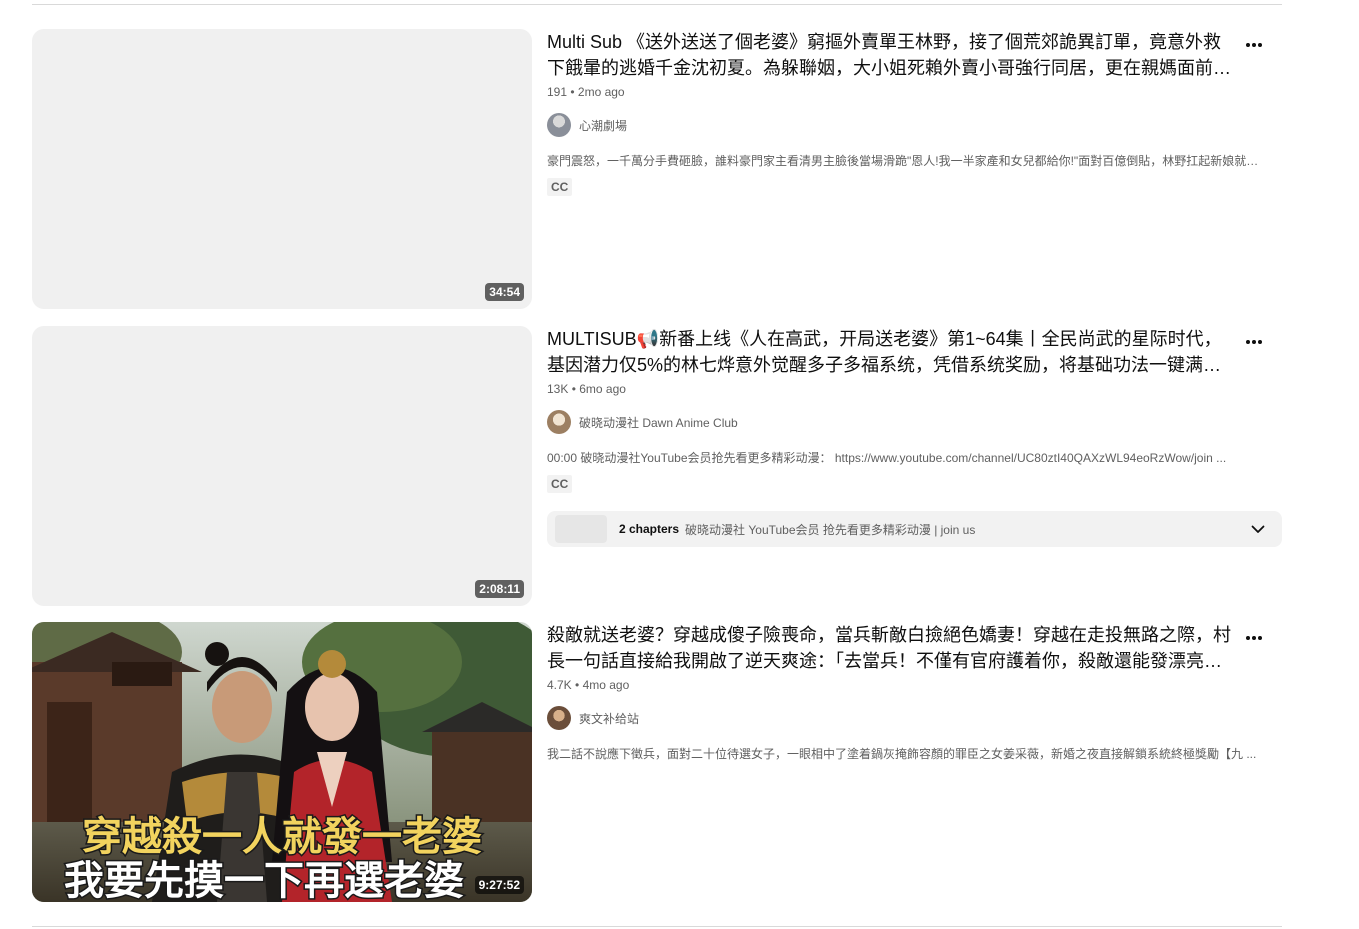 The height and width of the screenshot is (929, 1359). Describe the element at coordinates (558, 389) in the screenshot. I see `view-count: 13K` at that location.